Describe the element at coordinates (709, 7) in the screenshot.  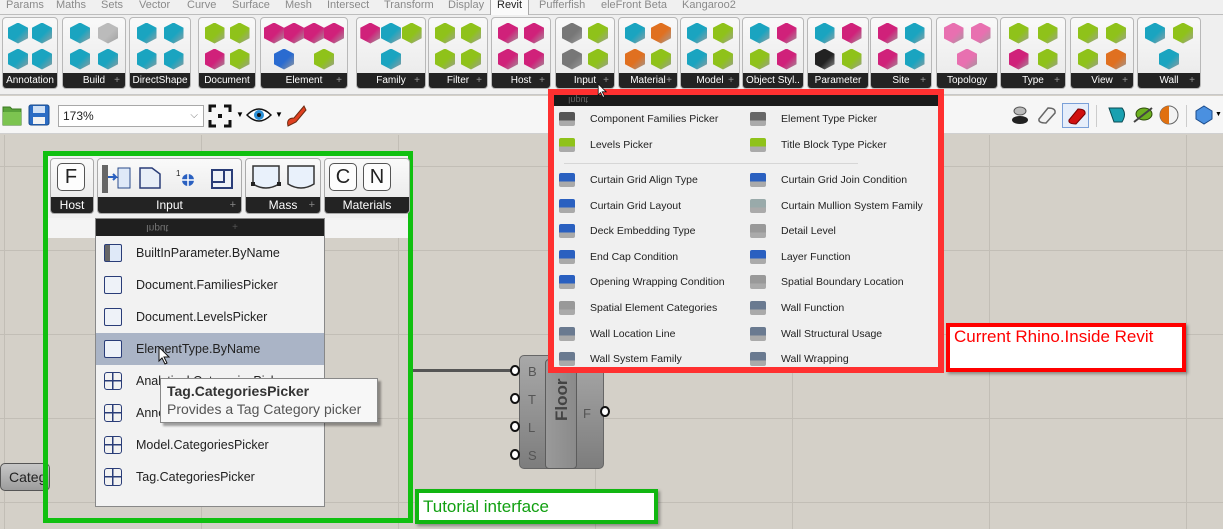
I see `tab-kangaroo2: Kangaroo2` at that location.